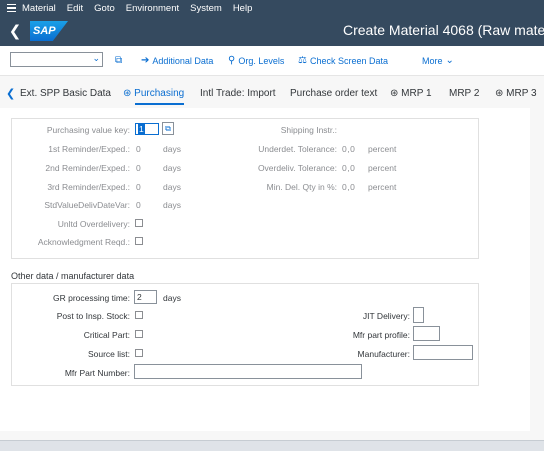 This screenshot has width=544, height=451. What do you see at coordinates (10, 93) in the screenshot?
I see `chevron-left-icon: ❮` at bounding box center [10, 93].